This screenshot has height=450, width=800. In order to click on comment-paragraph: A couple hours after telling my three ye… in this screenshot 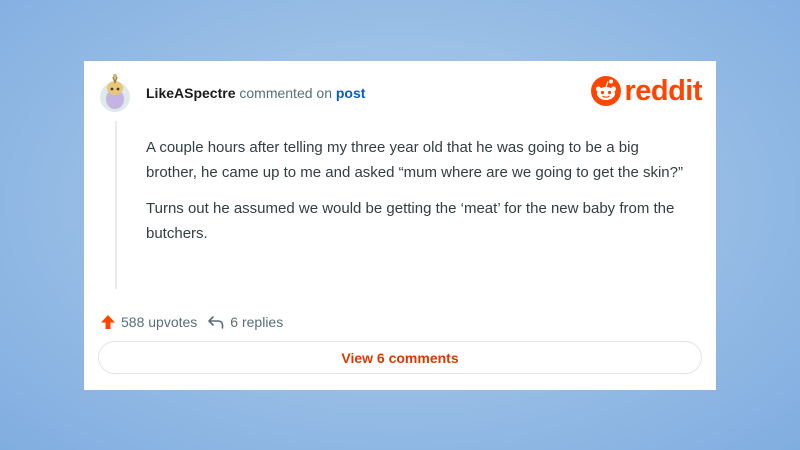, I will do `click(414, 160)`.